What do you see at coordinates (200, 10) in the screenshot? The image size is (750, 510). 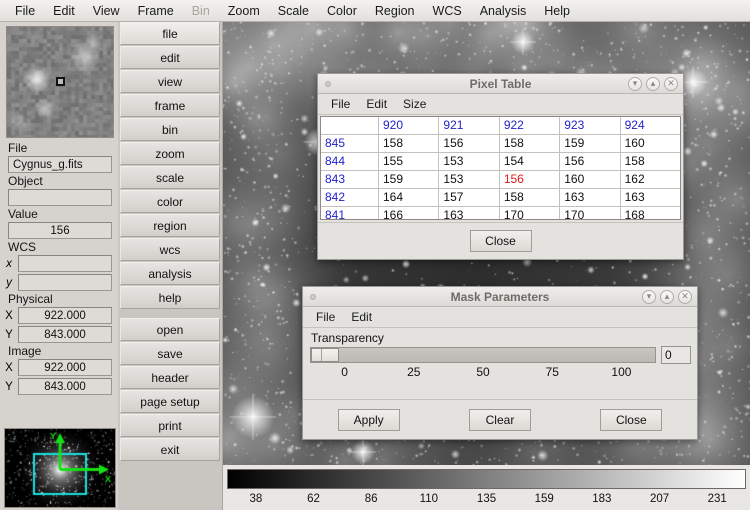 I see `menu-bin: Bin` at bounding box center [200, 10].